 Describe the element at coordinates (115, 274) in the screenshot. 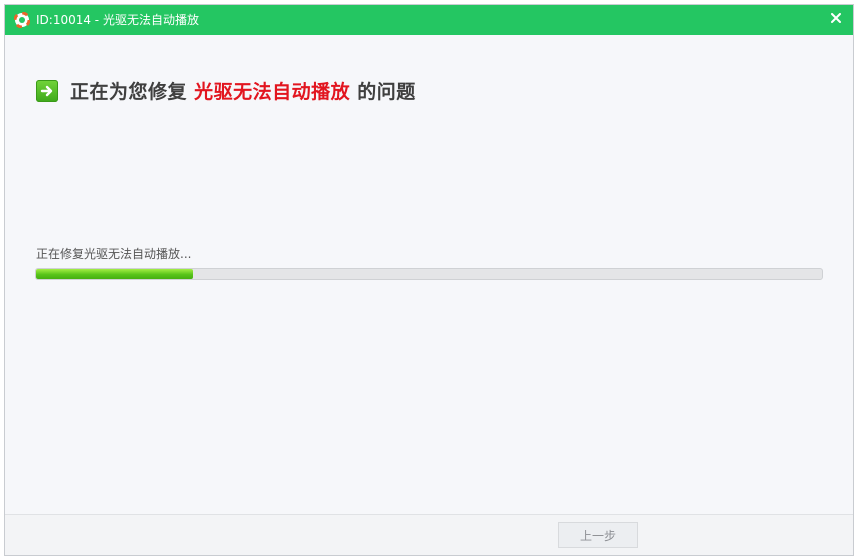

I see `progress-fill` at that location.